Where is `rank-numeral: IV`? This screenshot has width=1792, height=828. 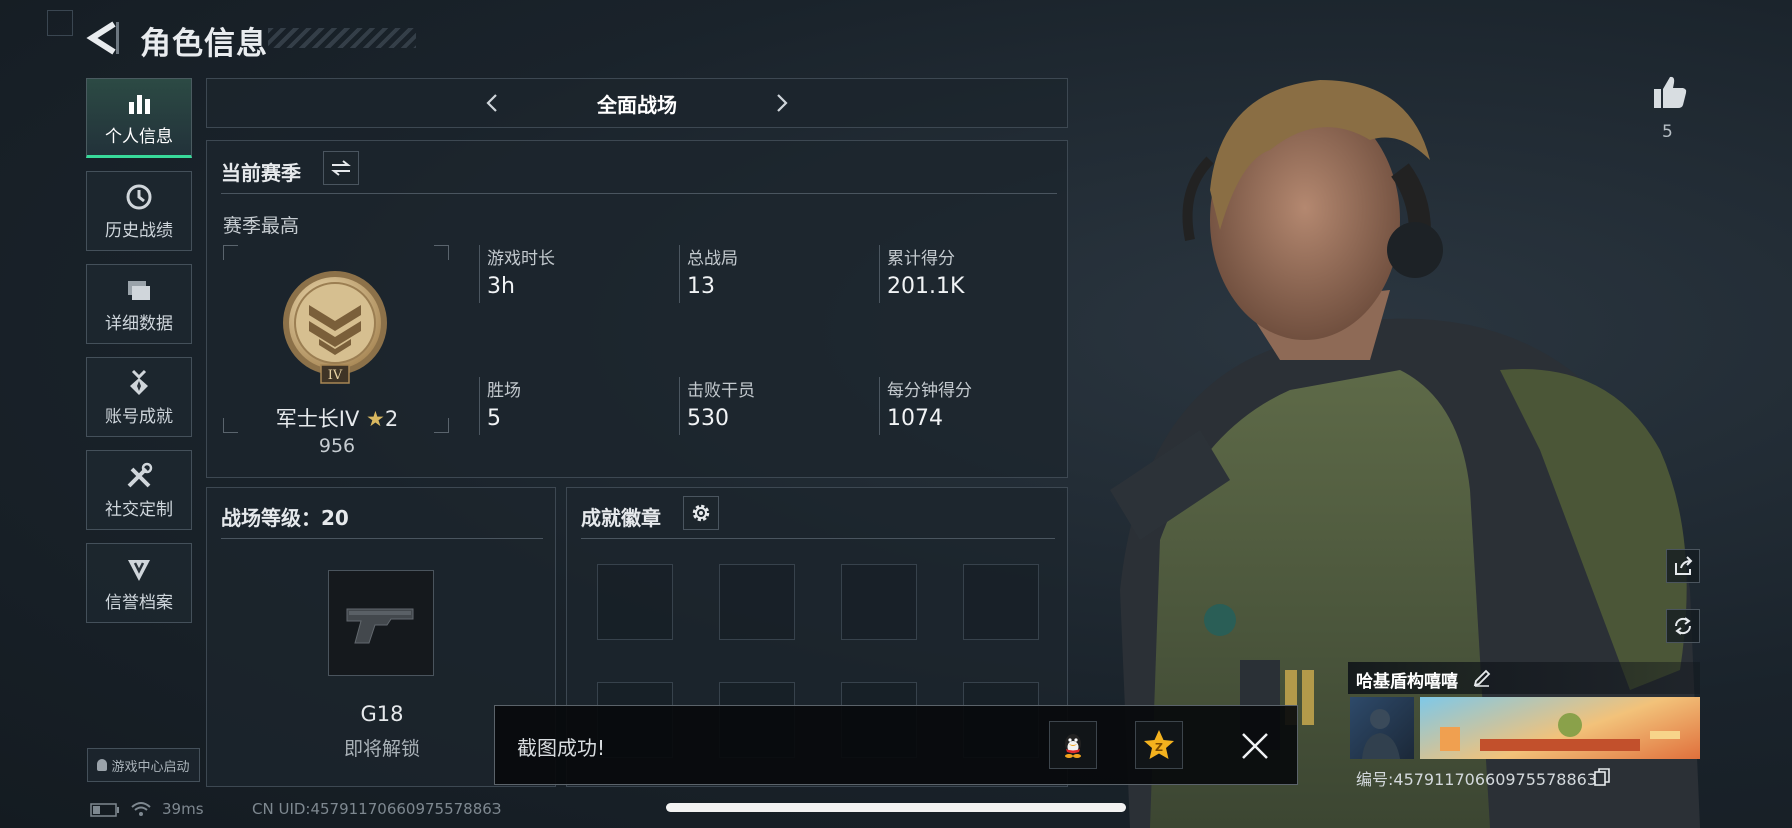
rank-numeral: IV is located at coordinates (335, 375).